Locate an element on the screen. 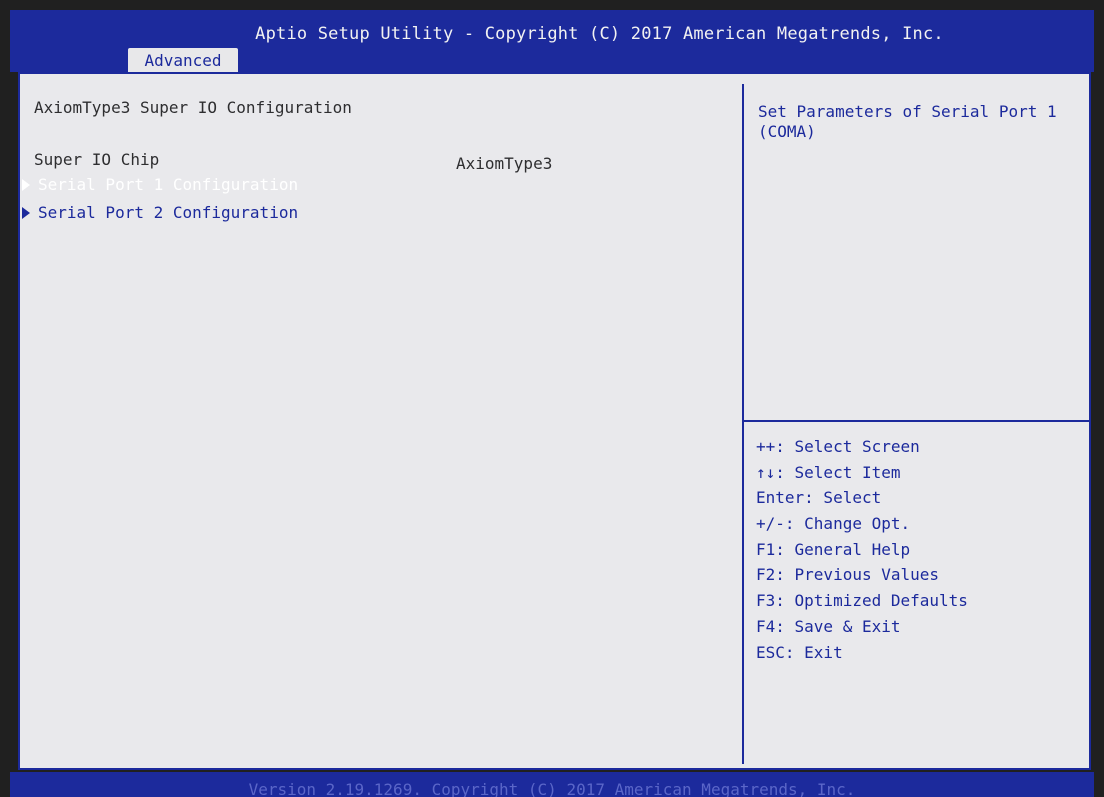 The image size is (1104, 797). key-general-help: F1: General Help is located at coordinates (833, 549).